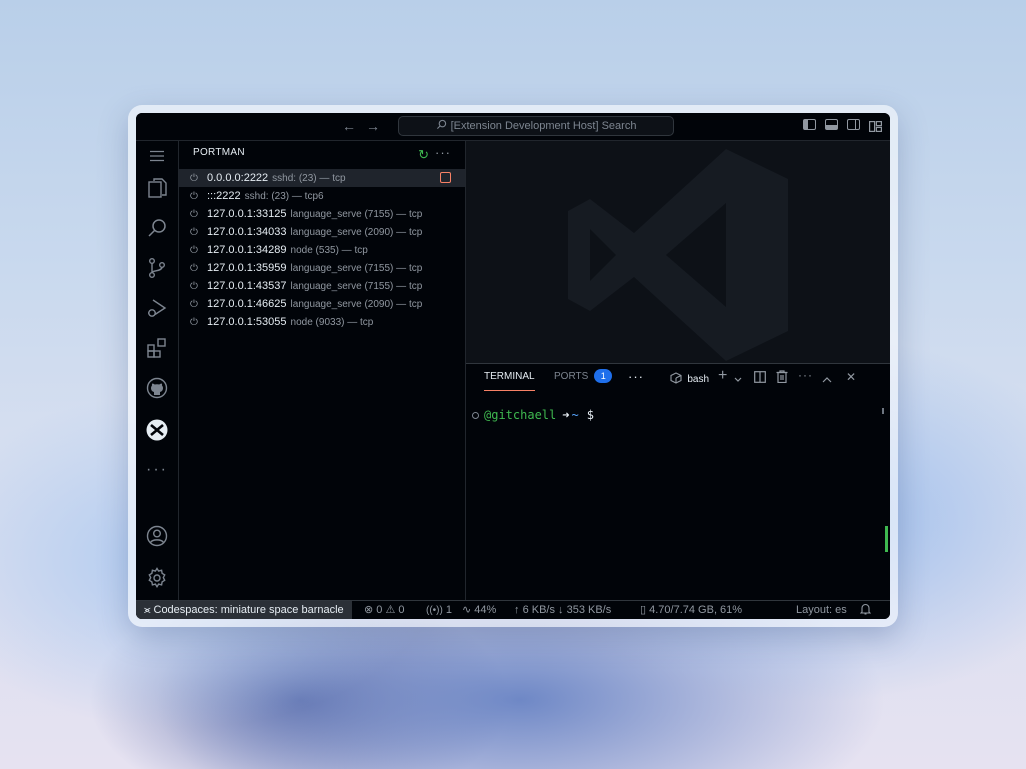  What do you see at coordinates (636, 376) in the screenshot?
I see `panel-more-button: ···` at bounding box center [636, 376].